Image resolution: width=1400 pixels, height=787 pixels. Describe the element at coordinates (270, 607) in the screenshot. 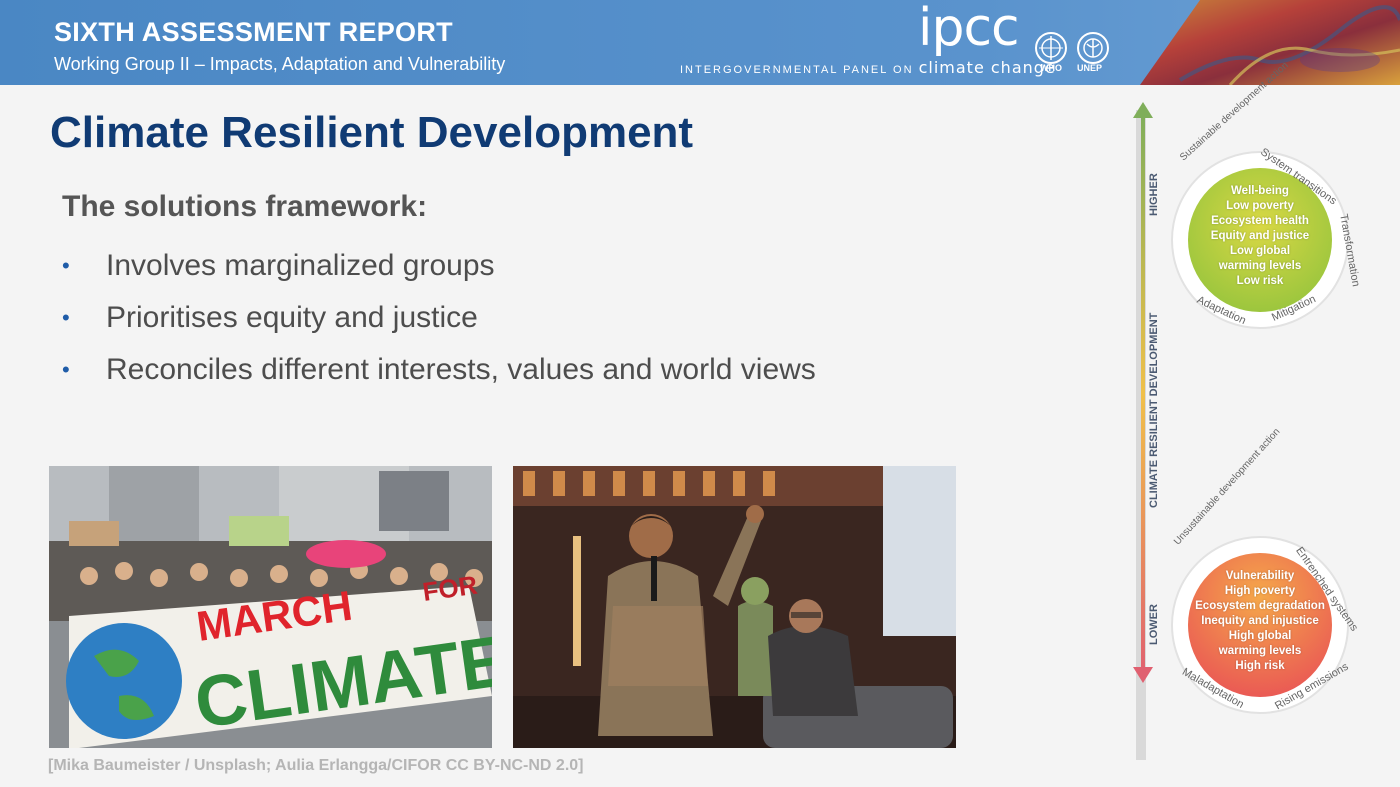

I see `climate-march-photo: MARCH FOR CLIMATE` at that location.